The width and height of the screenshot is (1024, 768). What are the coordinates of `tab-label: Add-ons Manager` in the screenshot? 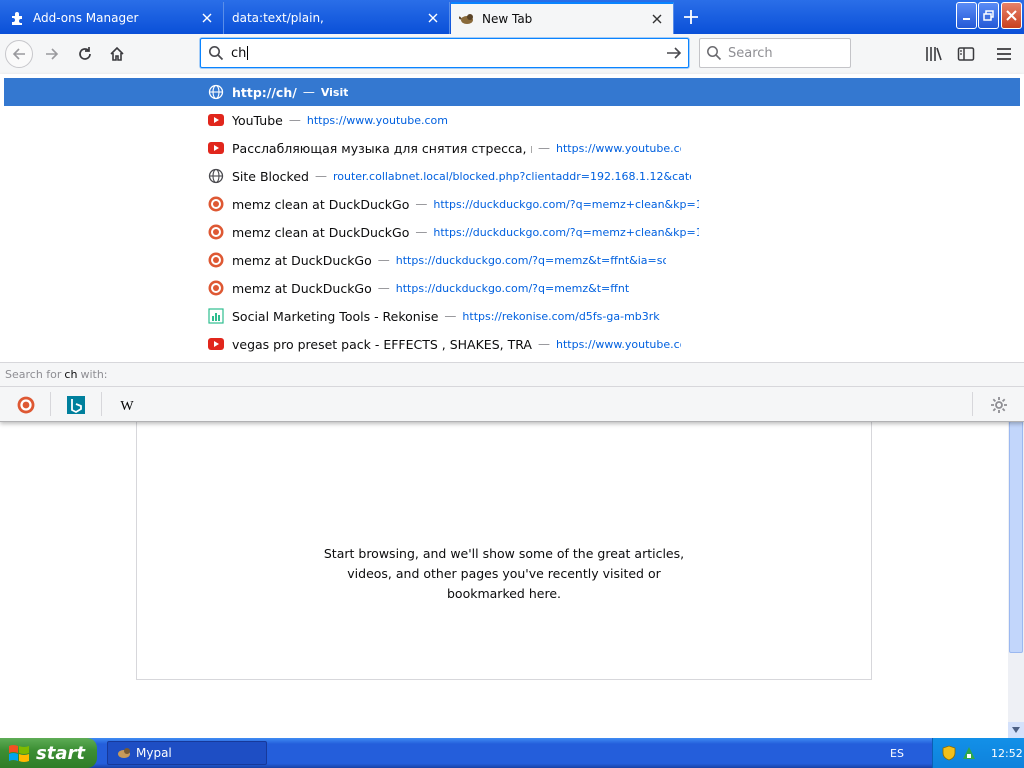 It's located at (86, 18).